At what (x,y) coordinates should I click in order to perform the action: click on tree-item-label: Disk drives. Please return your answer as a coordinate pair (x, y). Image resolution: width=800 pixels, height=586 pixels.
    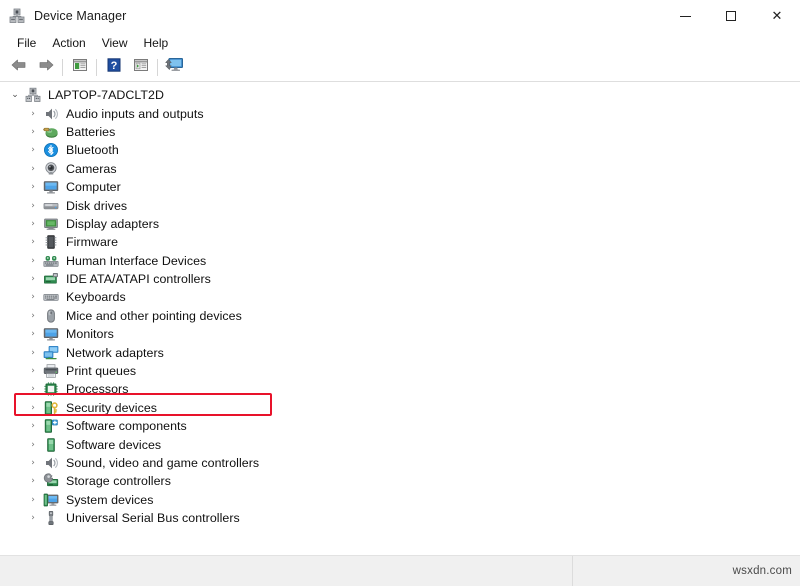
    Looking at the image, I should click on (97, 205).